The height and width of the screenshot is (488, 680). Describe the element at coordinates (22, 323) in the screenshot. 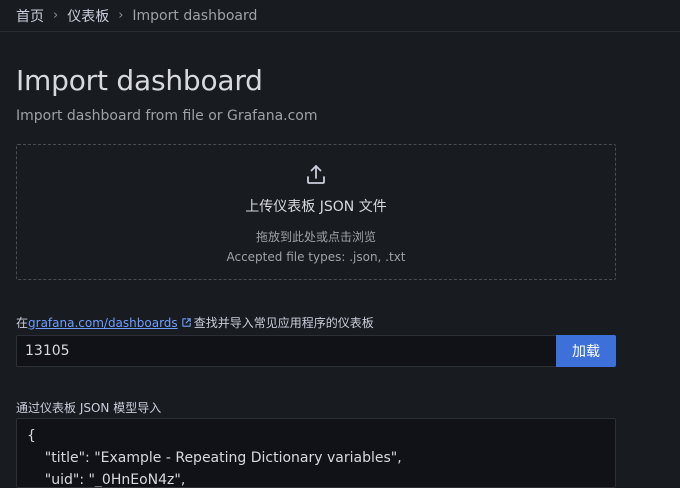

I see `grafana-com-label-prefix: 在` at that location.